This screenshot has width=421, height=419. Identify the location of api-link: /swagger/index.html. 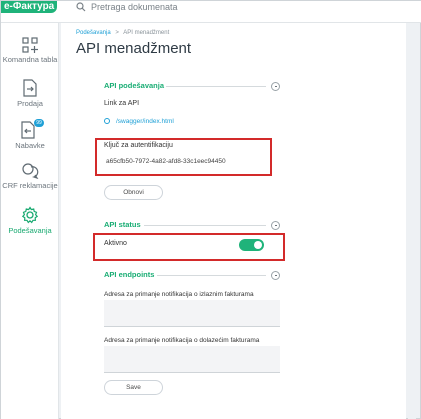
(139, 121).